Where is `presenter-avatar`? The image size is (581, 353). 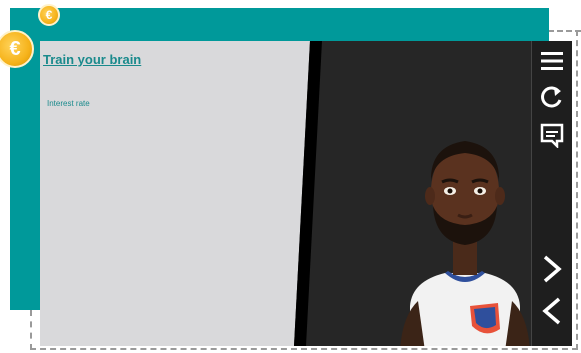 presenter-avatar is located at coordinates (465, 243).